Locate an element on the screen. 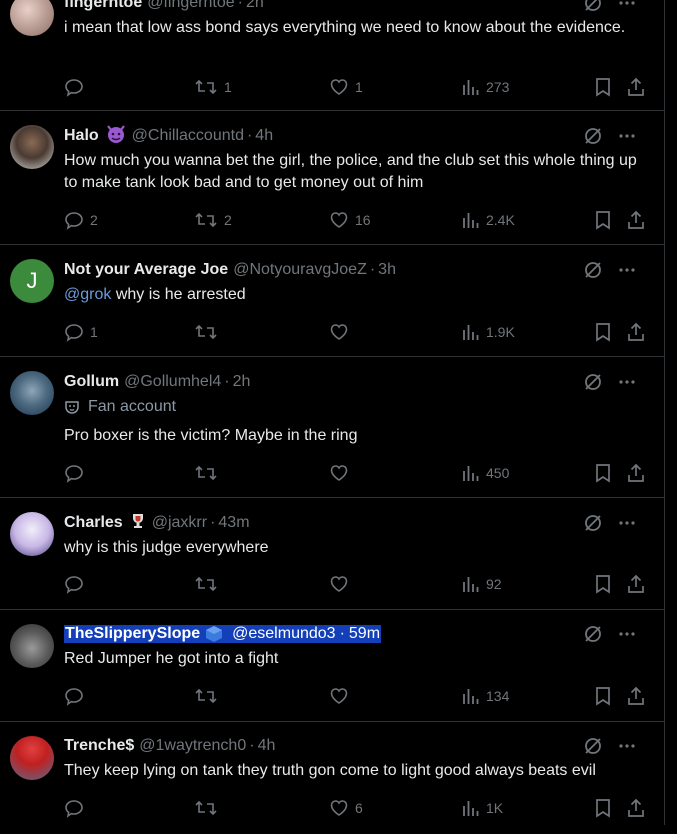 The height and width of the screenshot is (834, 677). display-name: Not your Average Joe is located at coordinates (146, 270).